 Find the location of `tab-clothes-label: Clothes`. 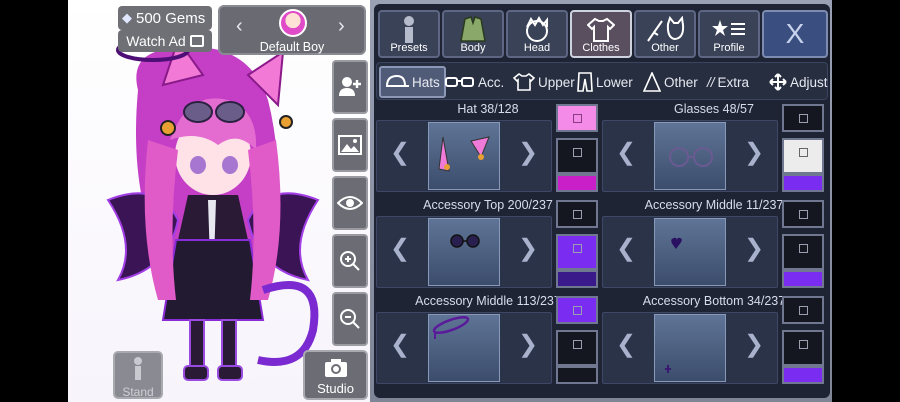

tab-clothes-label: Clothes is located at coordinates (601, 48).